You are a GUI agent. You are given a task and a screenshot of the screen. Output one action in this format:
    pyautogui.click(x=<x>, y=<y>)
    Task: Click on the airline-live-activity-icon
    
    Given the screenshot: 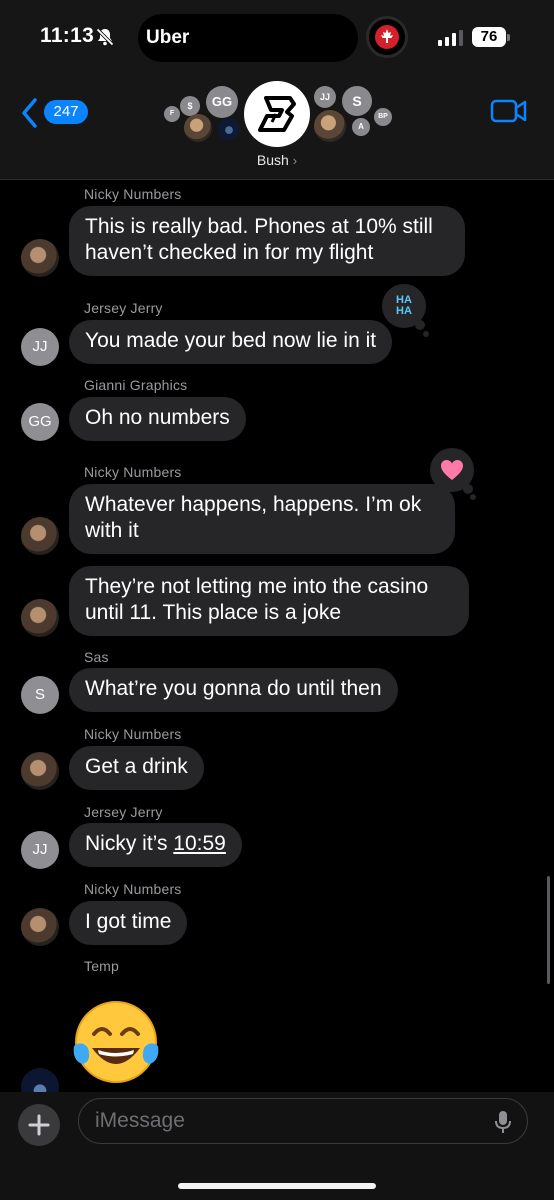 What is the action you would take?
    pyautogui.click(x=387, y=37)
    